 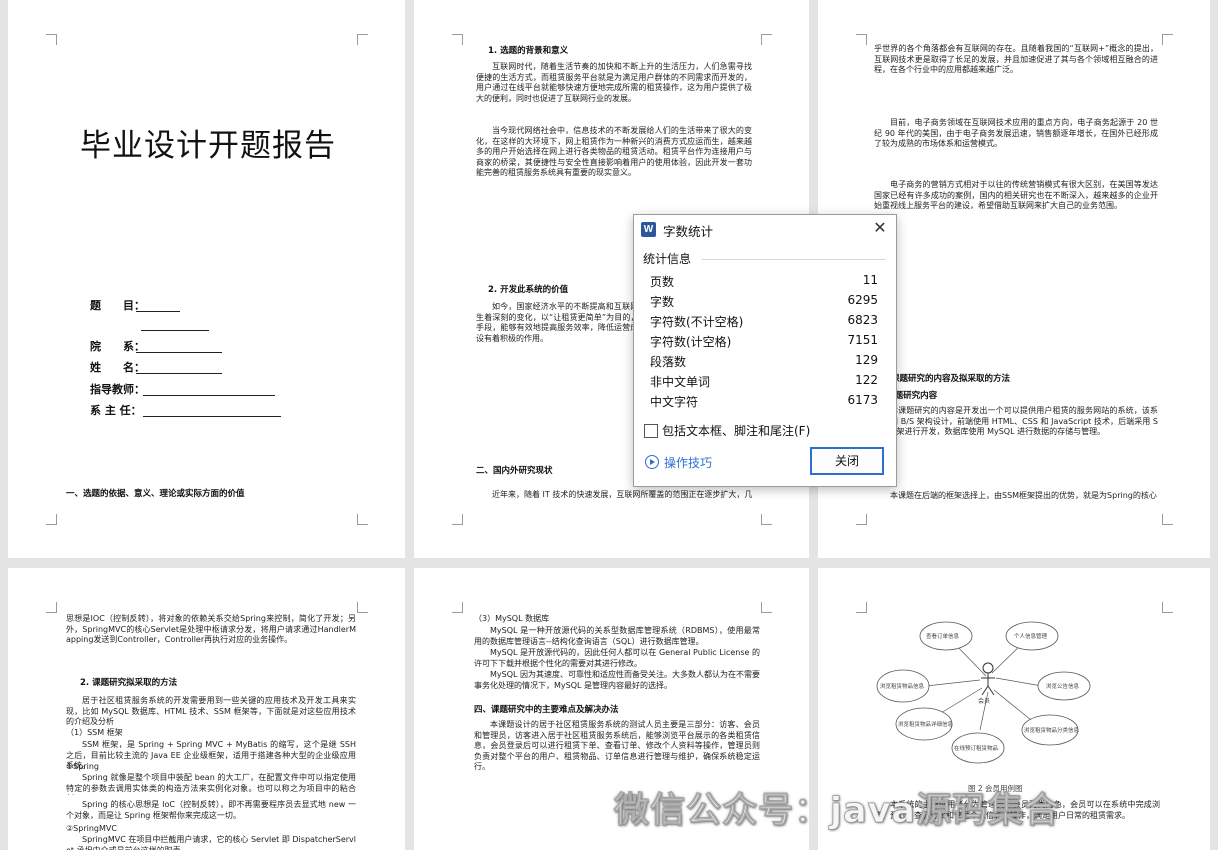 I want to click on sub-heading: （3）MySQL 数据库, so click(x=512, y=618).